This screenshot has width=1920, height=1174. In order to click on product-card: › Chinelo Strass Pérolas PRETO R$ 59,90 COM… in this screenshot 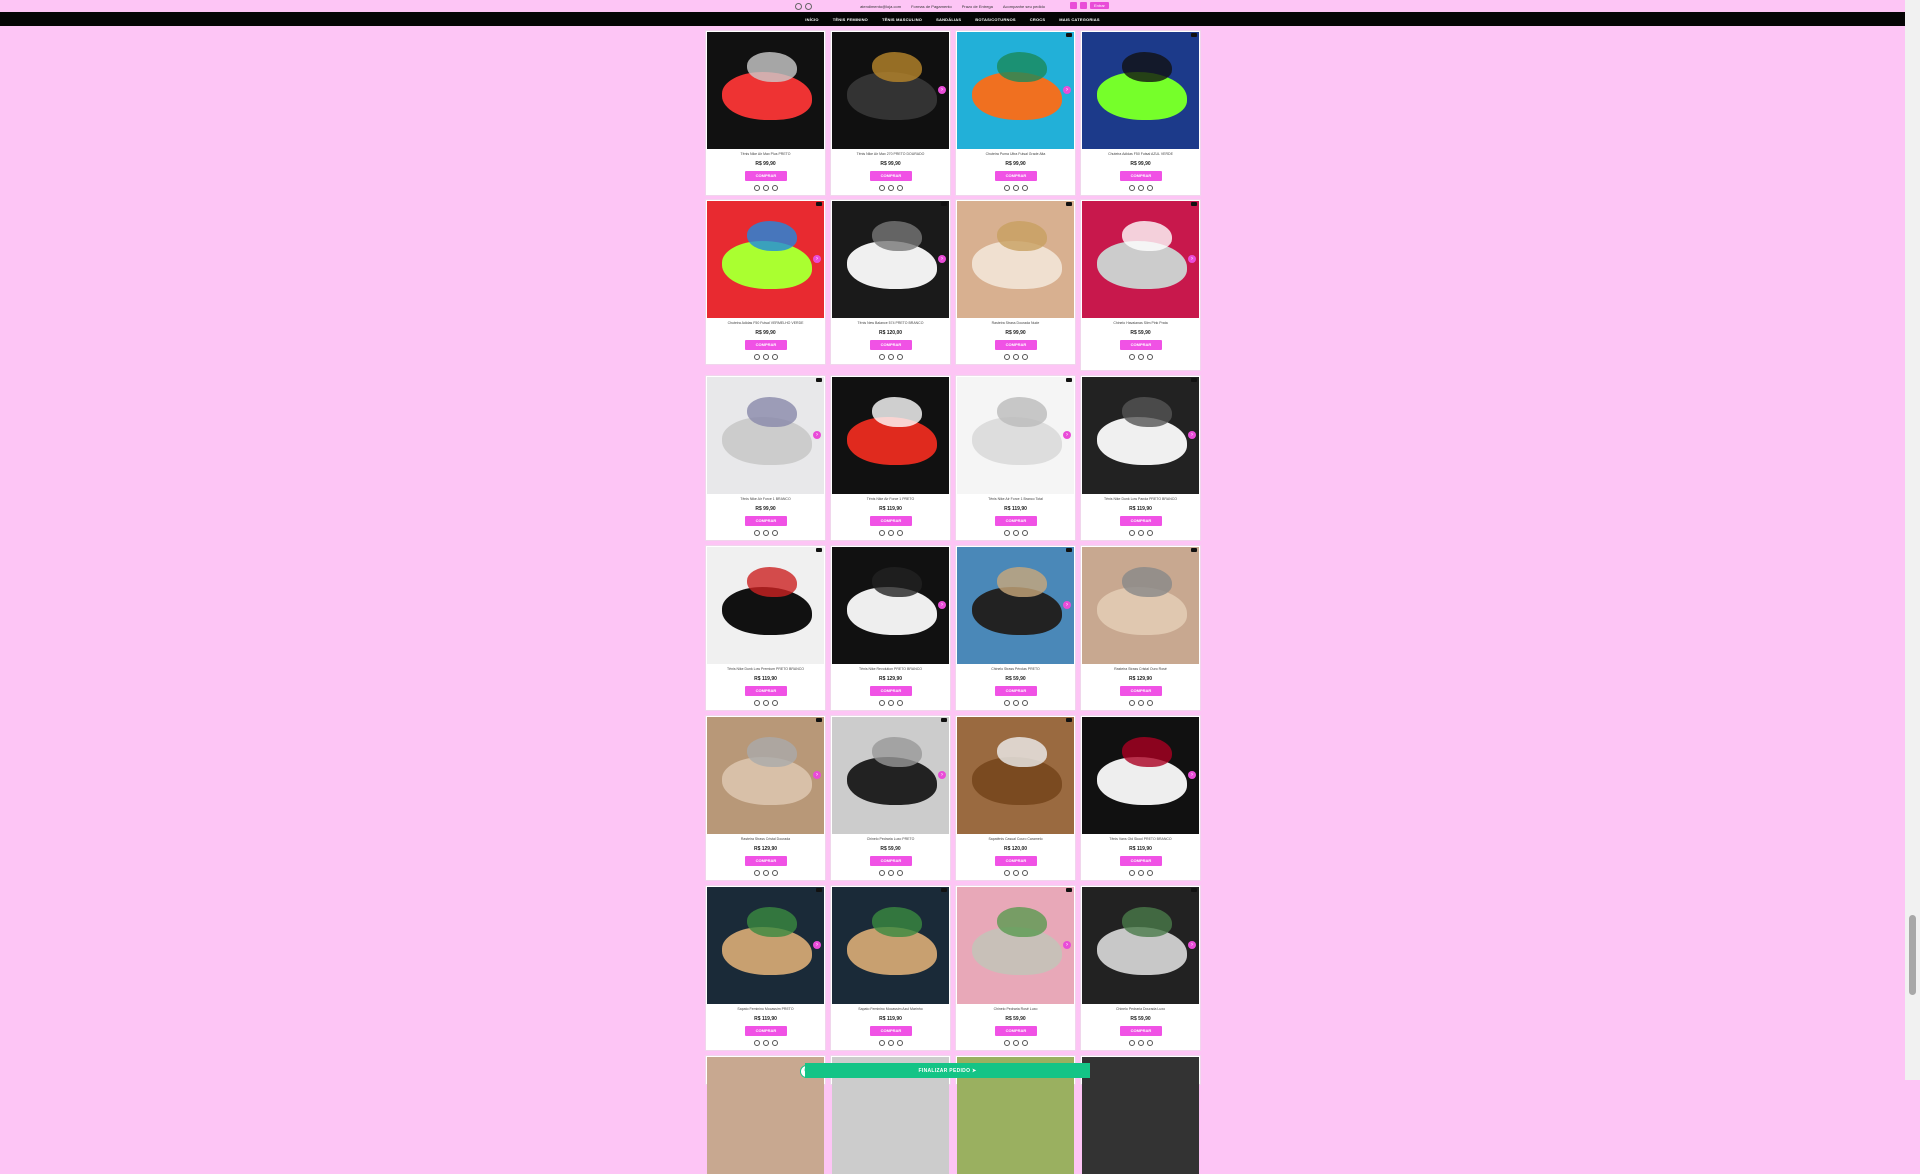, I will do `click(1015, 628)`.